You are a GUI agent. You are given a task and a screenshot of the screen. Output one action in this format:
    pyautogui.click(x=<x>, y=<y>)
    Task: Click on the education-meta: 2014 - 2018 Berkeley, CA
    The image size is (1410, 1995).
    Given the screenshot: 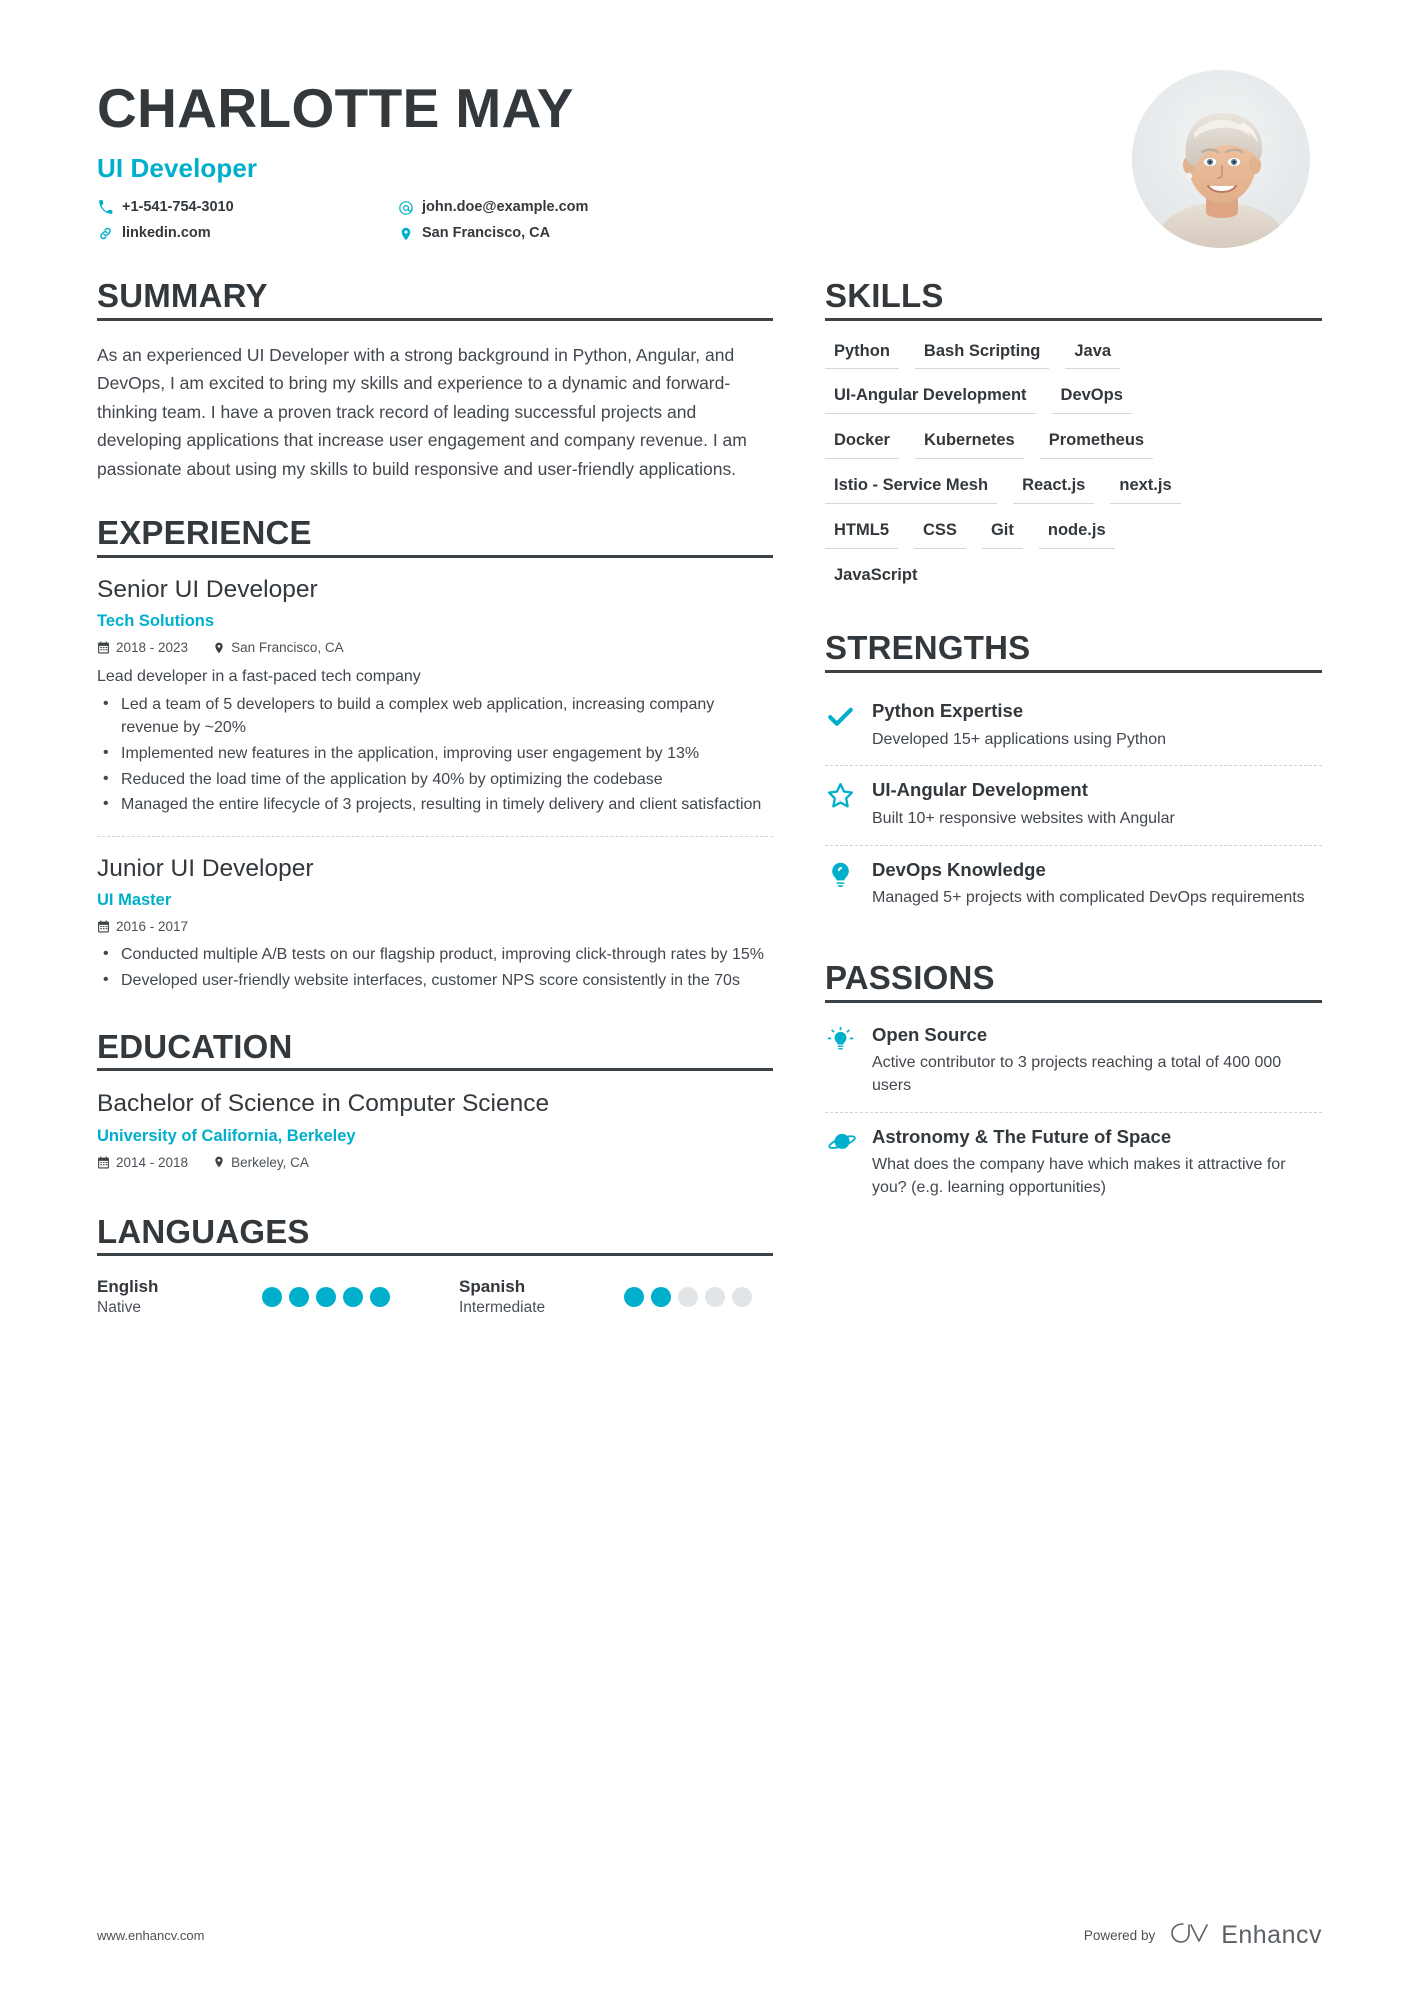 What is the action you would take?
    pyautogui.click(x=435, y=1162)
    